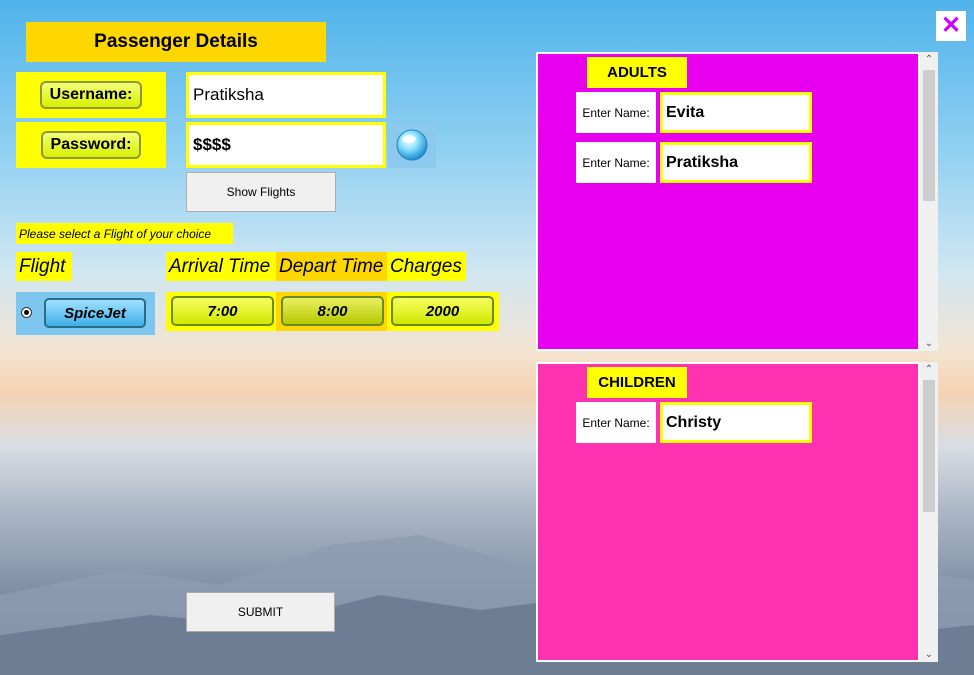 This screenshot has width=974, height=675. I want to click on adults-scrollbar: ⌃ ⌄, so click(929, 201).